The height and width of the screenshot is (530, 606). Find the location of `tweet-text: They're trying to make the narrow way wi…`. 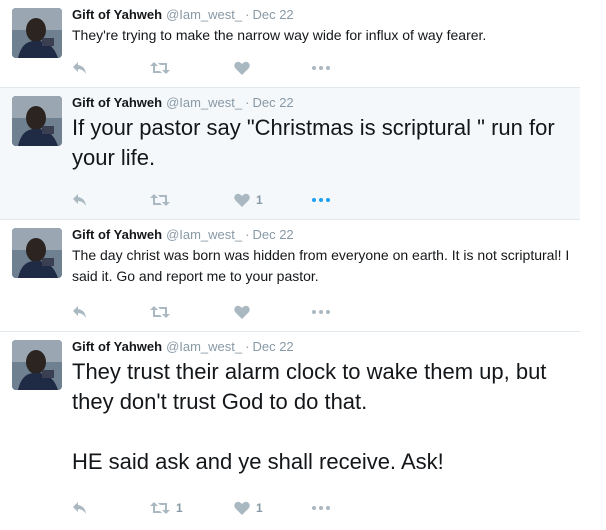

tweet-text: They're trying to make the narrow way wi… is located at coordinates (279, 35).